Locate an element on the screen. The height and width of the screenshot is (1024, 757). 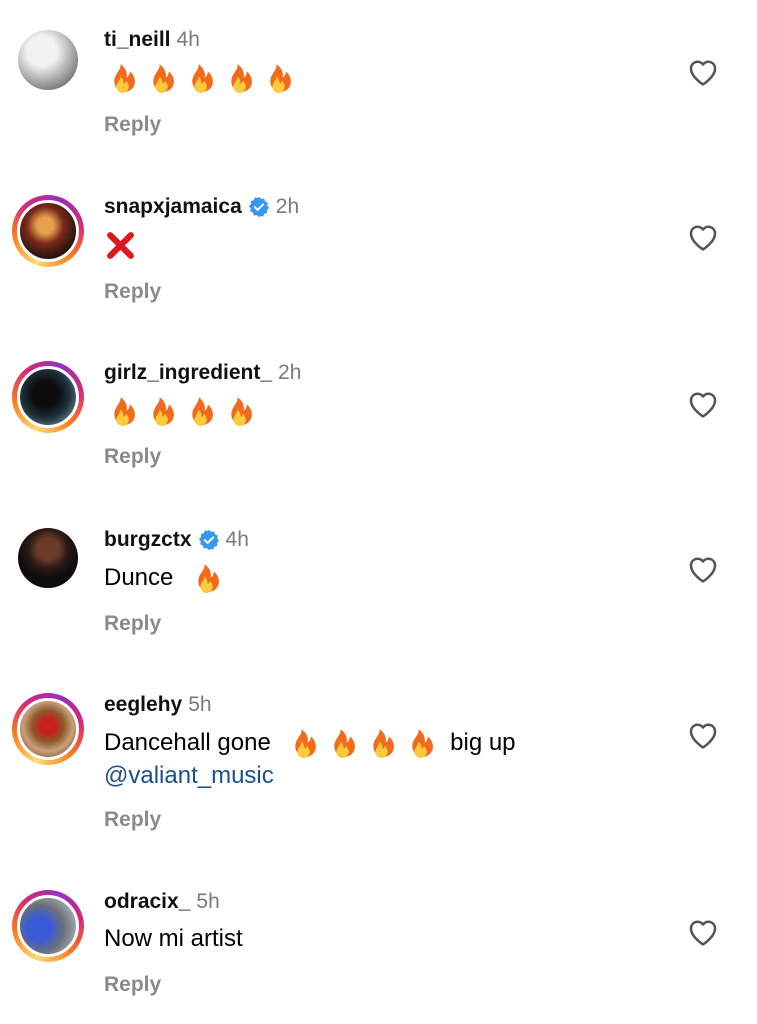
comment-text: Dancehall gone big up @valiant_music is located at coordinates (364, 759).